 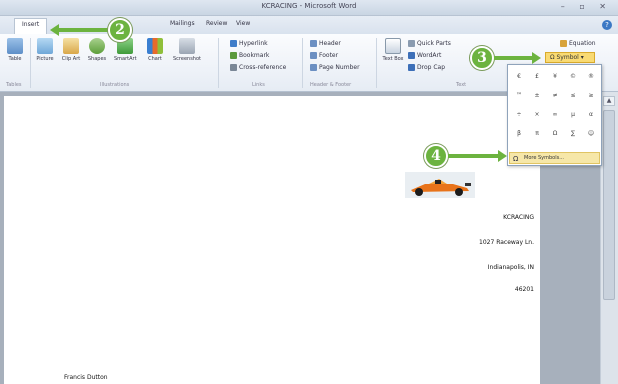 I want to click on tab-mailings: Mailings, so click(x=182, y=23).